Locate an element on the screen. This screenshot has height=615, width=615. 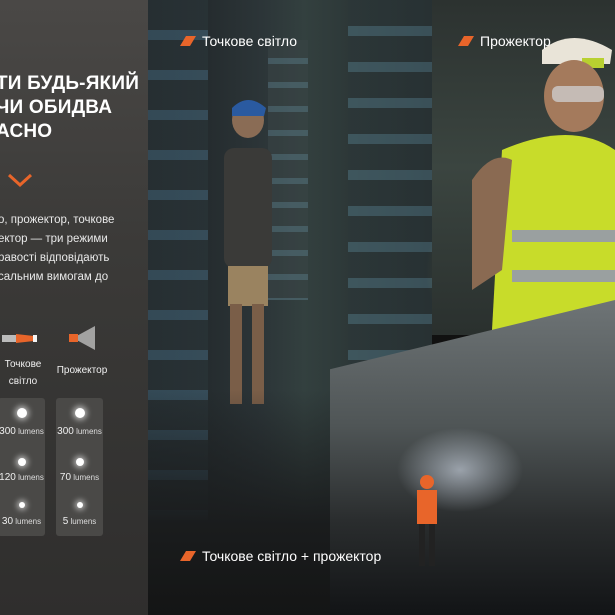
level-flood-low: 5 lumens is located at coordinates (79, 521).